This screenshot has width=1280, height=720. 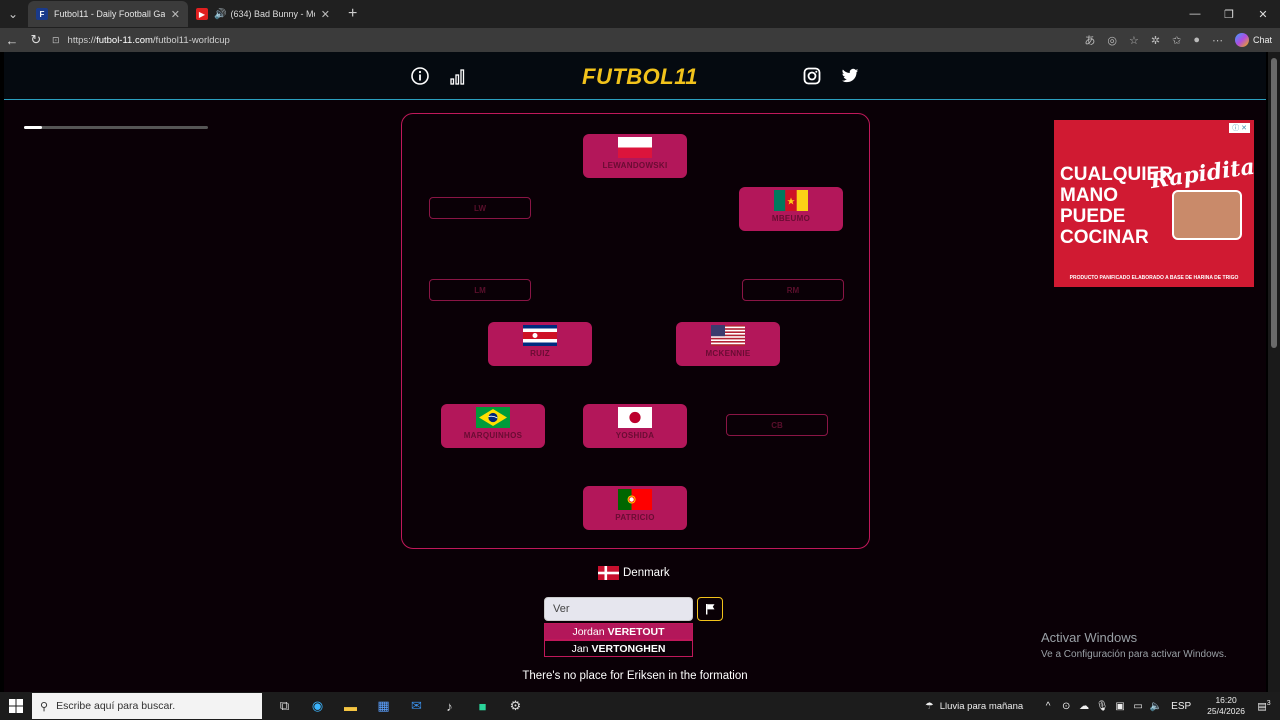 What do you see at coordinates (1155, 40) in the screenshot?
I see `extensions-icon: ✲` at bounding box center [1155, 40].